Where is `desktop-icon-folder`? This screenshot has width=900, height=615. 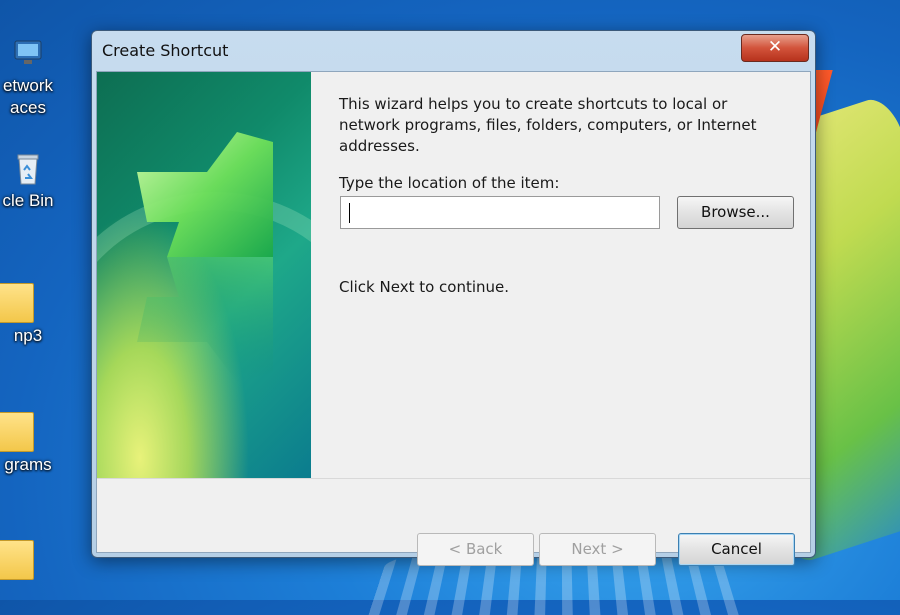 desktop-icon-folder is located at coordinates (32, 561).